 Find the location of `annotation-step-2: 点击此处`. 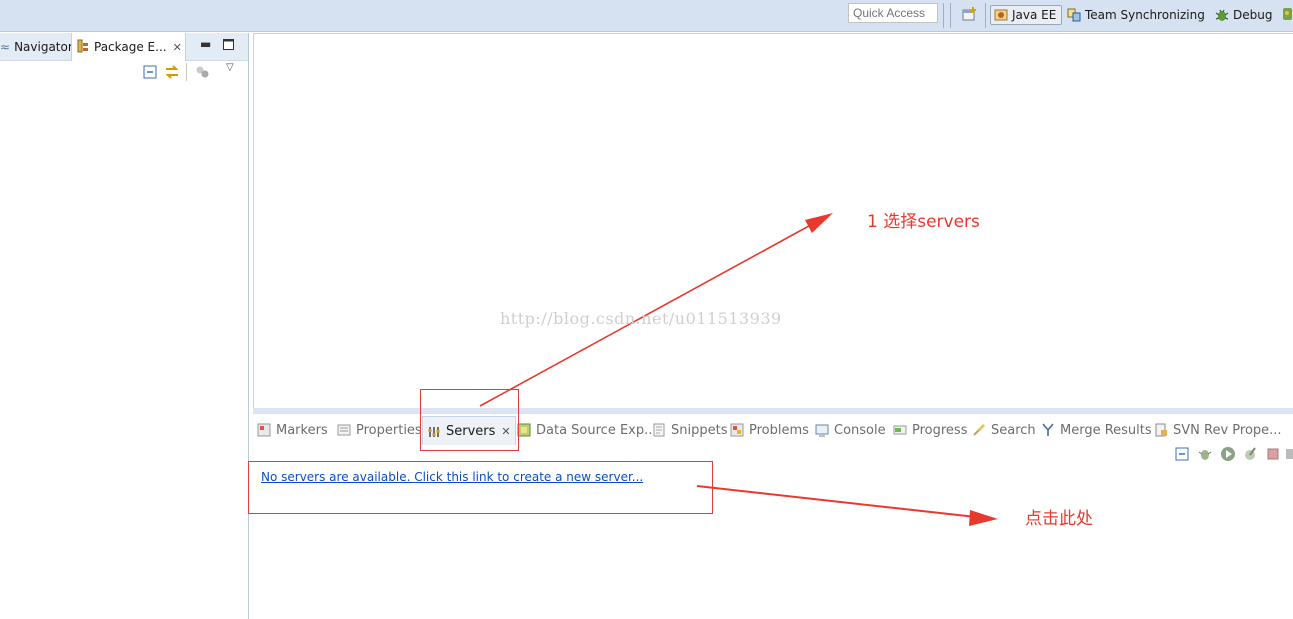

annotation-step-2: 点击此处 is located at coordinates (1059, 519).